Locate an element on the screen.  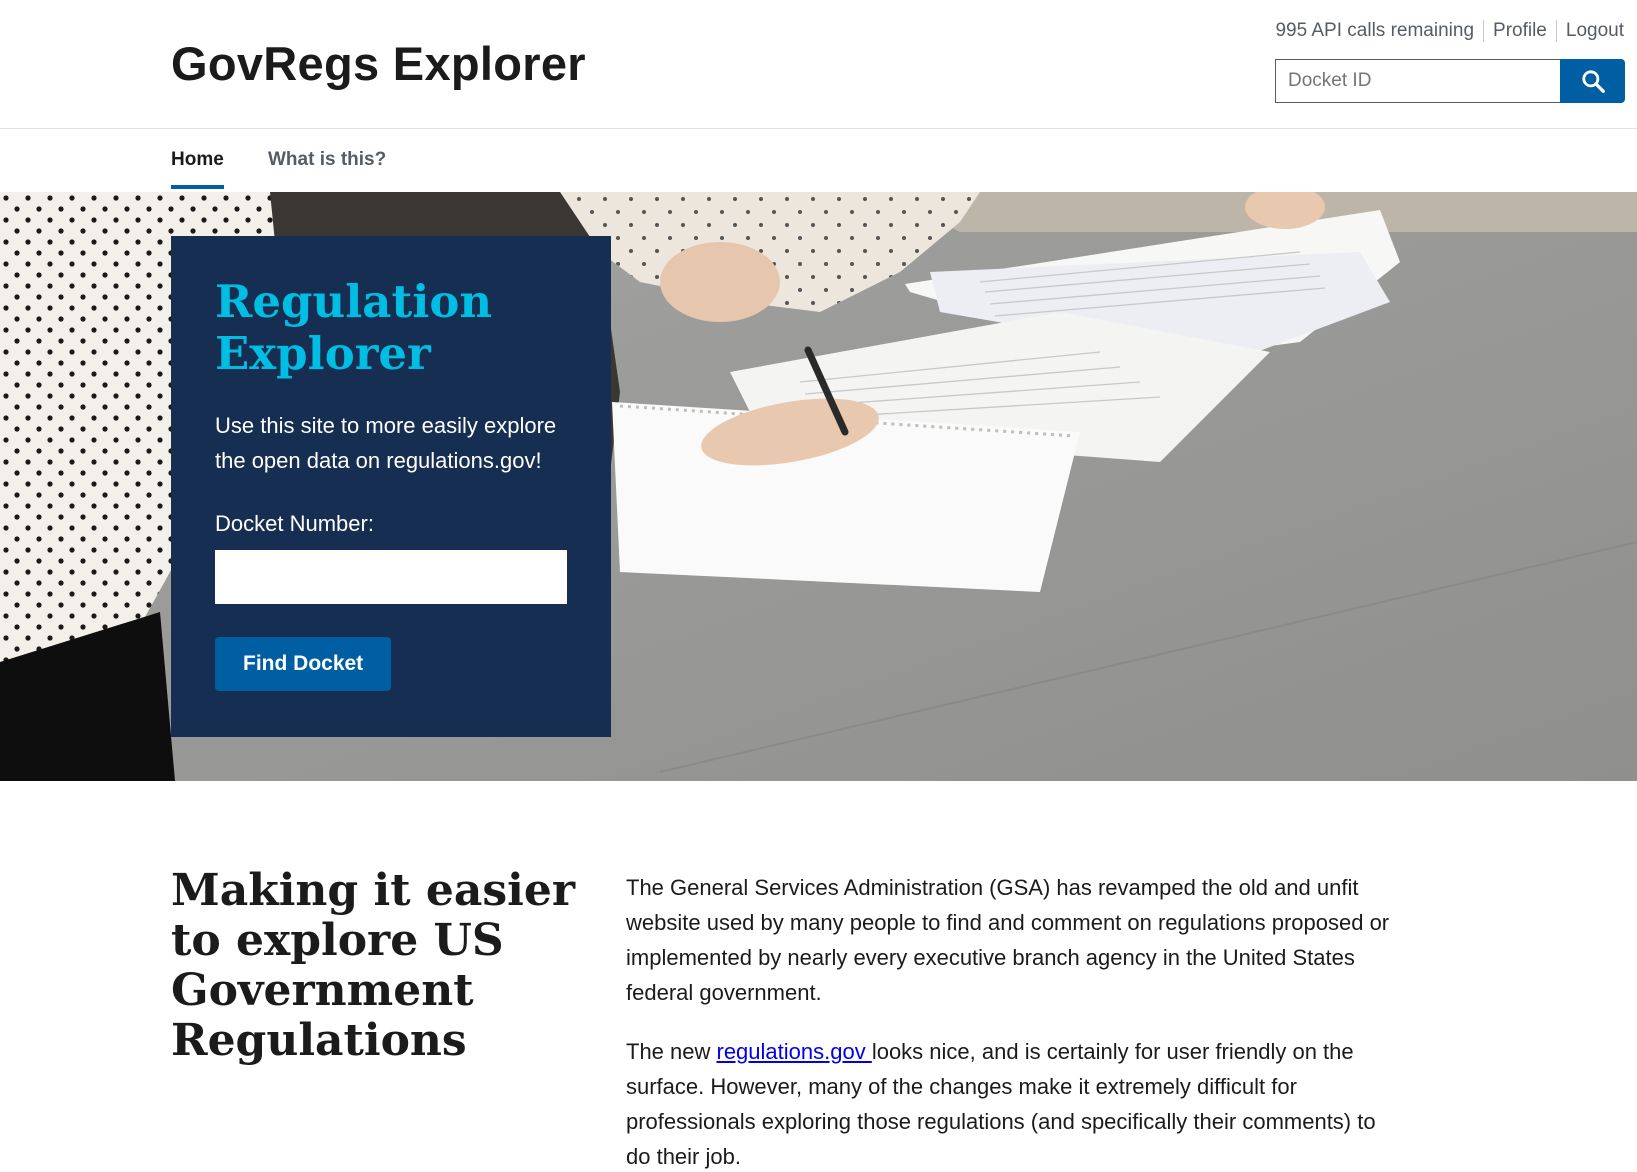
search-button is located at coordinates (1592, 81).